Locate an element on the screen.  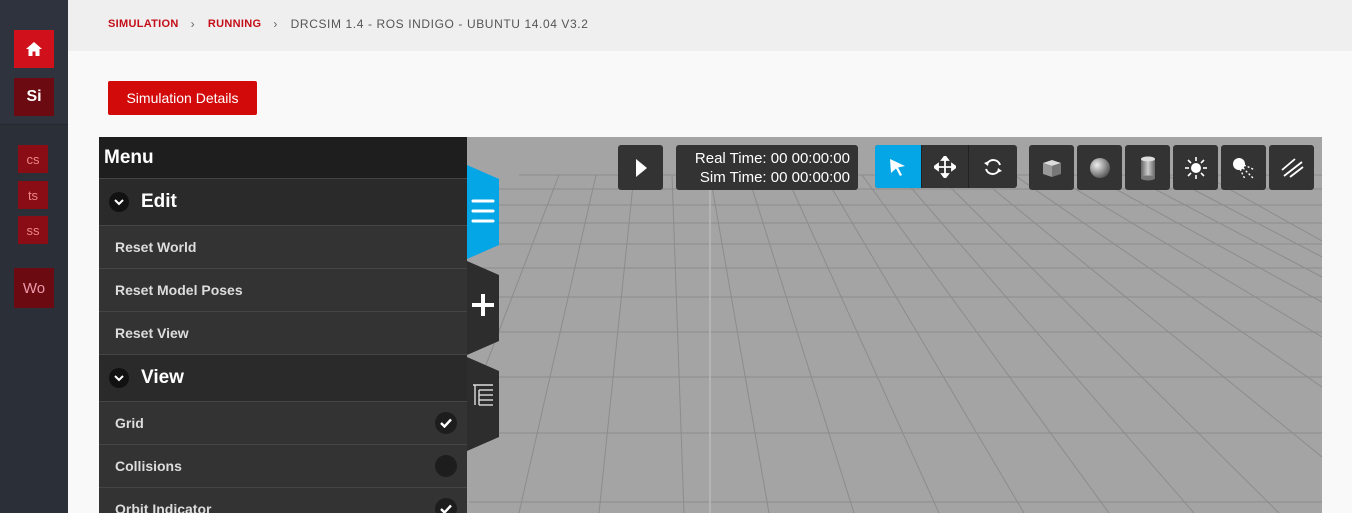
sphere-icon is located at coordinates (1099, 167).